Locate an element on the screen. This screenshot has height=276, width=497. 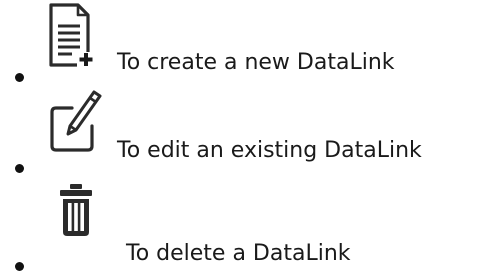
edit-pencil-icon is located at coordinates (76, 121).